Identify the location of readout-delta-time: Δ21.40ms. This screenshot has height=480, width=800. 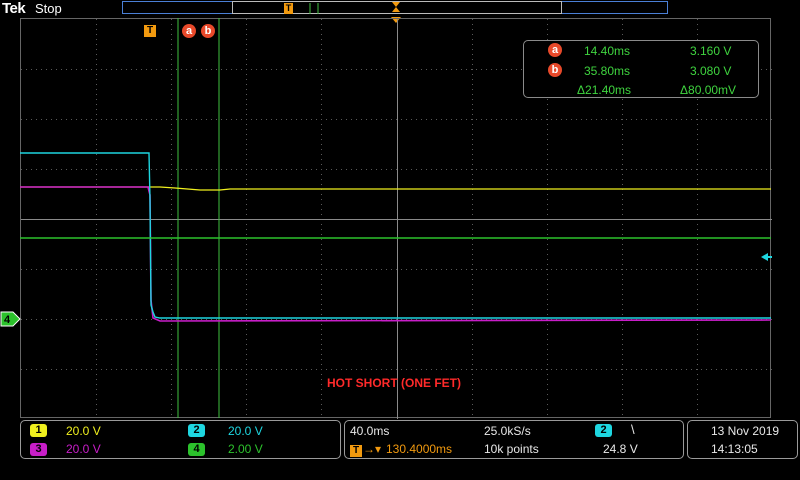
(604, 90).